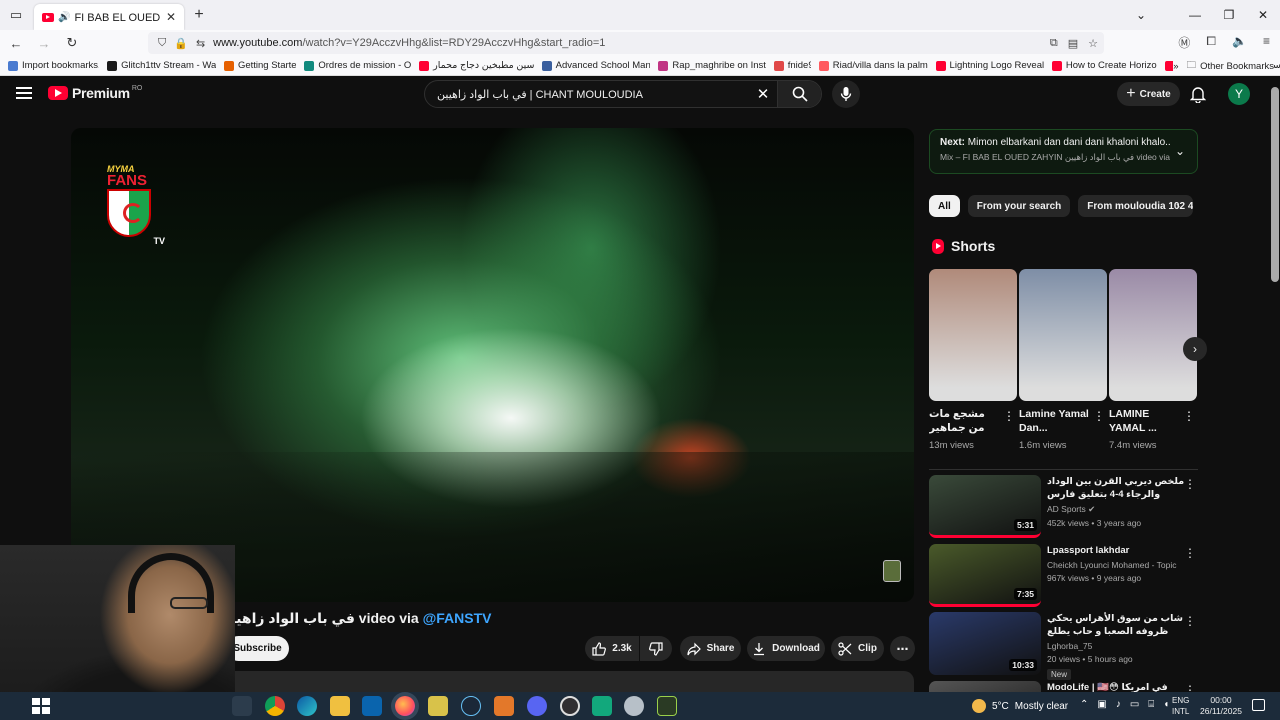  What do you see at coordinates (1151, 704) in the screenshot?
I see `network-icon: ⌸` at bounding box center [1151, 704].